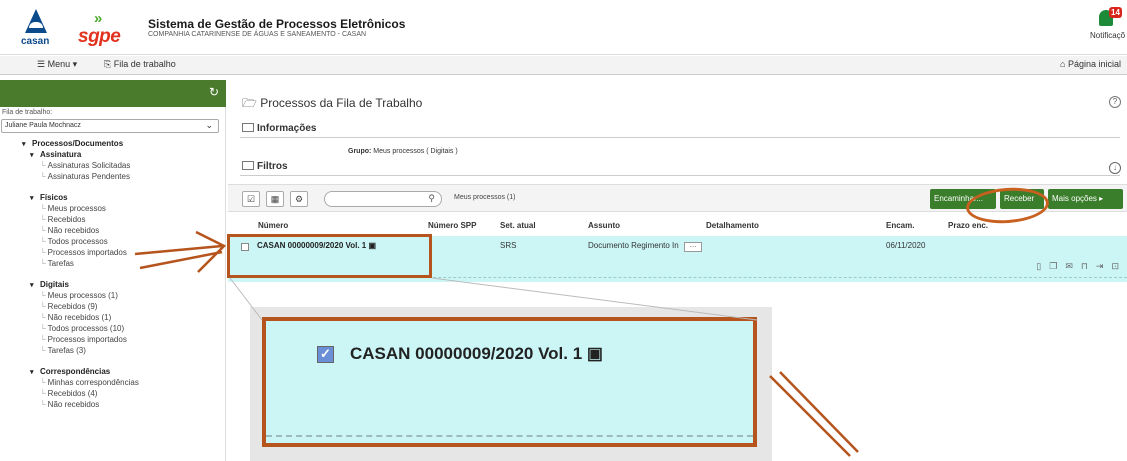  What do you see at coordinates (180, 251) in the screenshot?
I see `arrow-to-row` at bounding box center [180, 251].